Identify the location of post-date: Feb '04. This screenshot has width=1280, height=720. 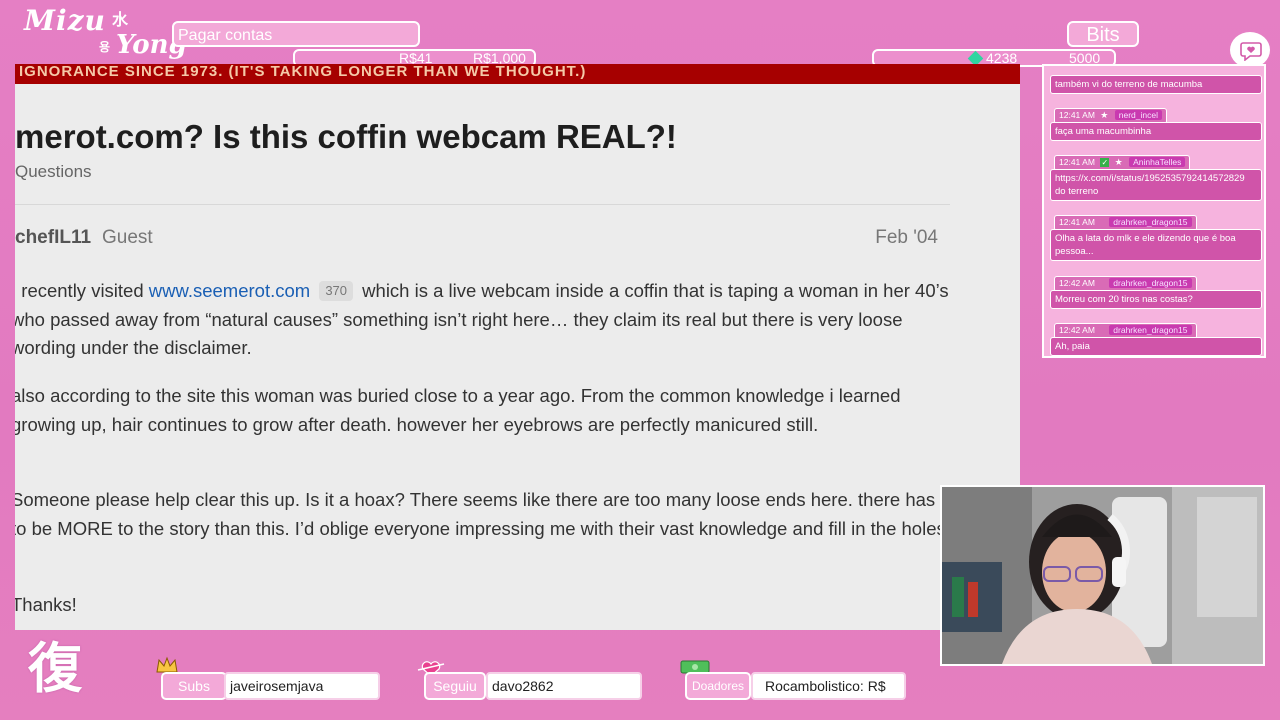
(906, 237).